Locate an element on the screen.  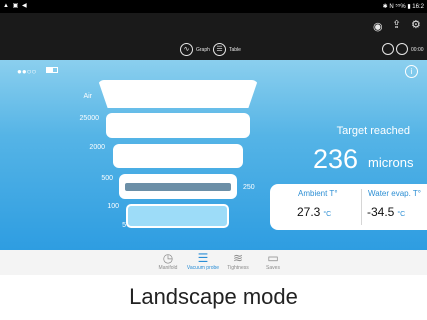
gauge-tier-air is located at coordinates (178, 94).